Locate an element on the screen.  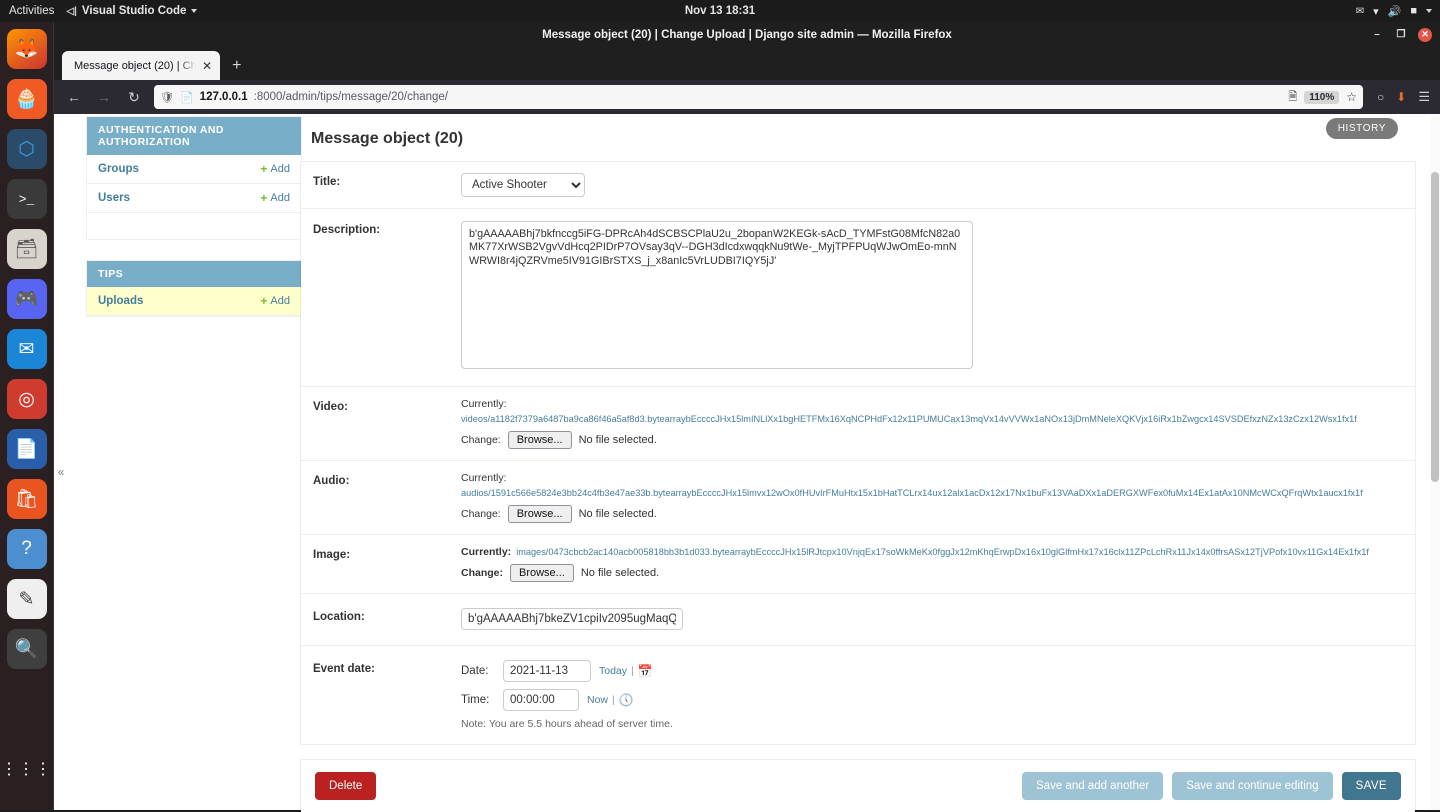
dock-item-brave: 🧁 is located at coordinates (26, 99).